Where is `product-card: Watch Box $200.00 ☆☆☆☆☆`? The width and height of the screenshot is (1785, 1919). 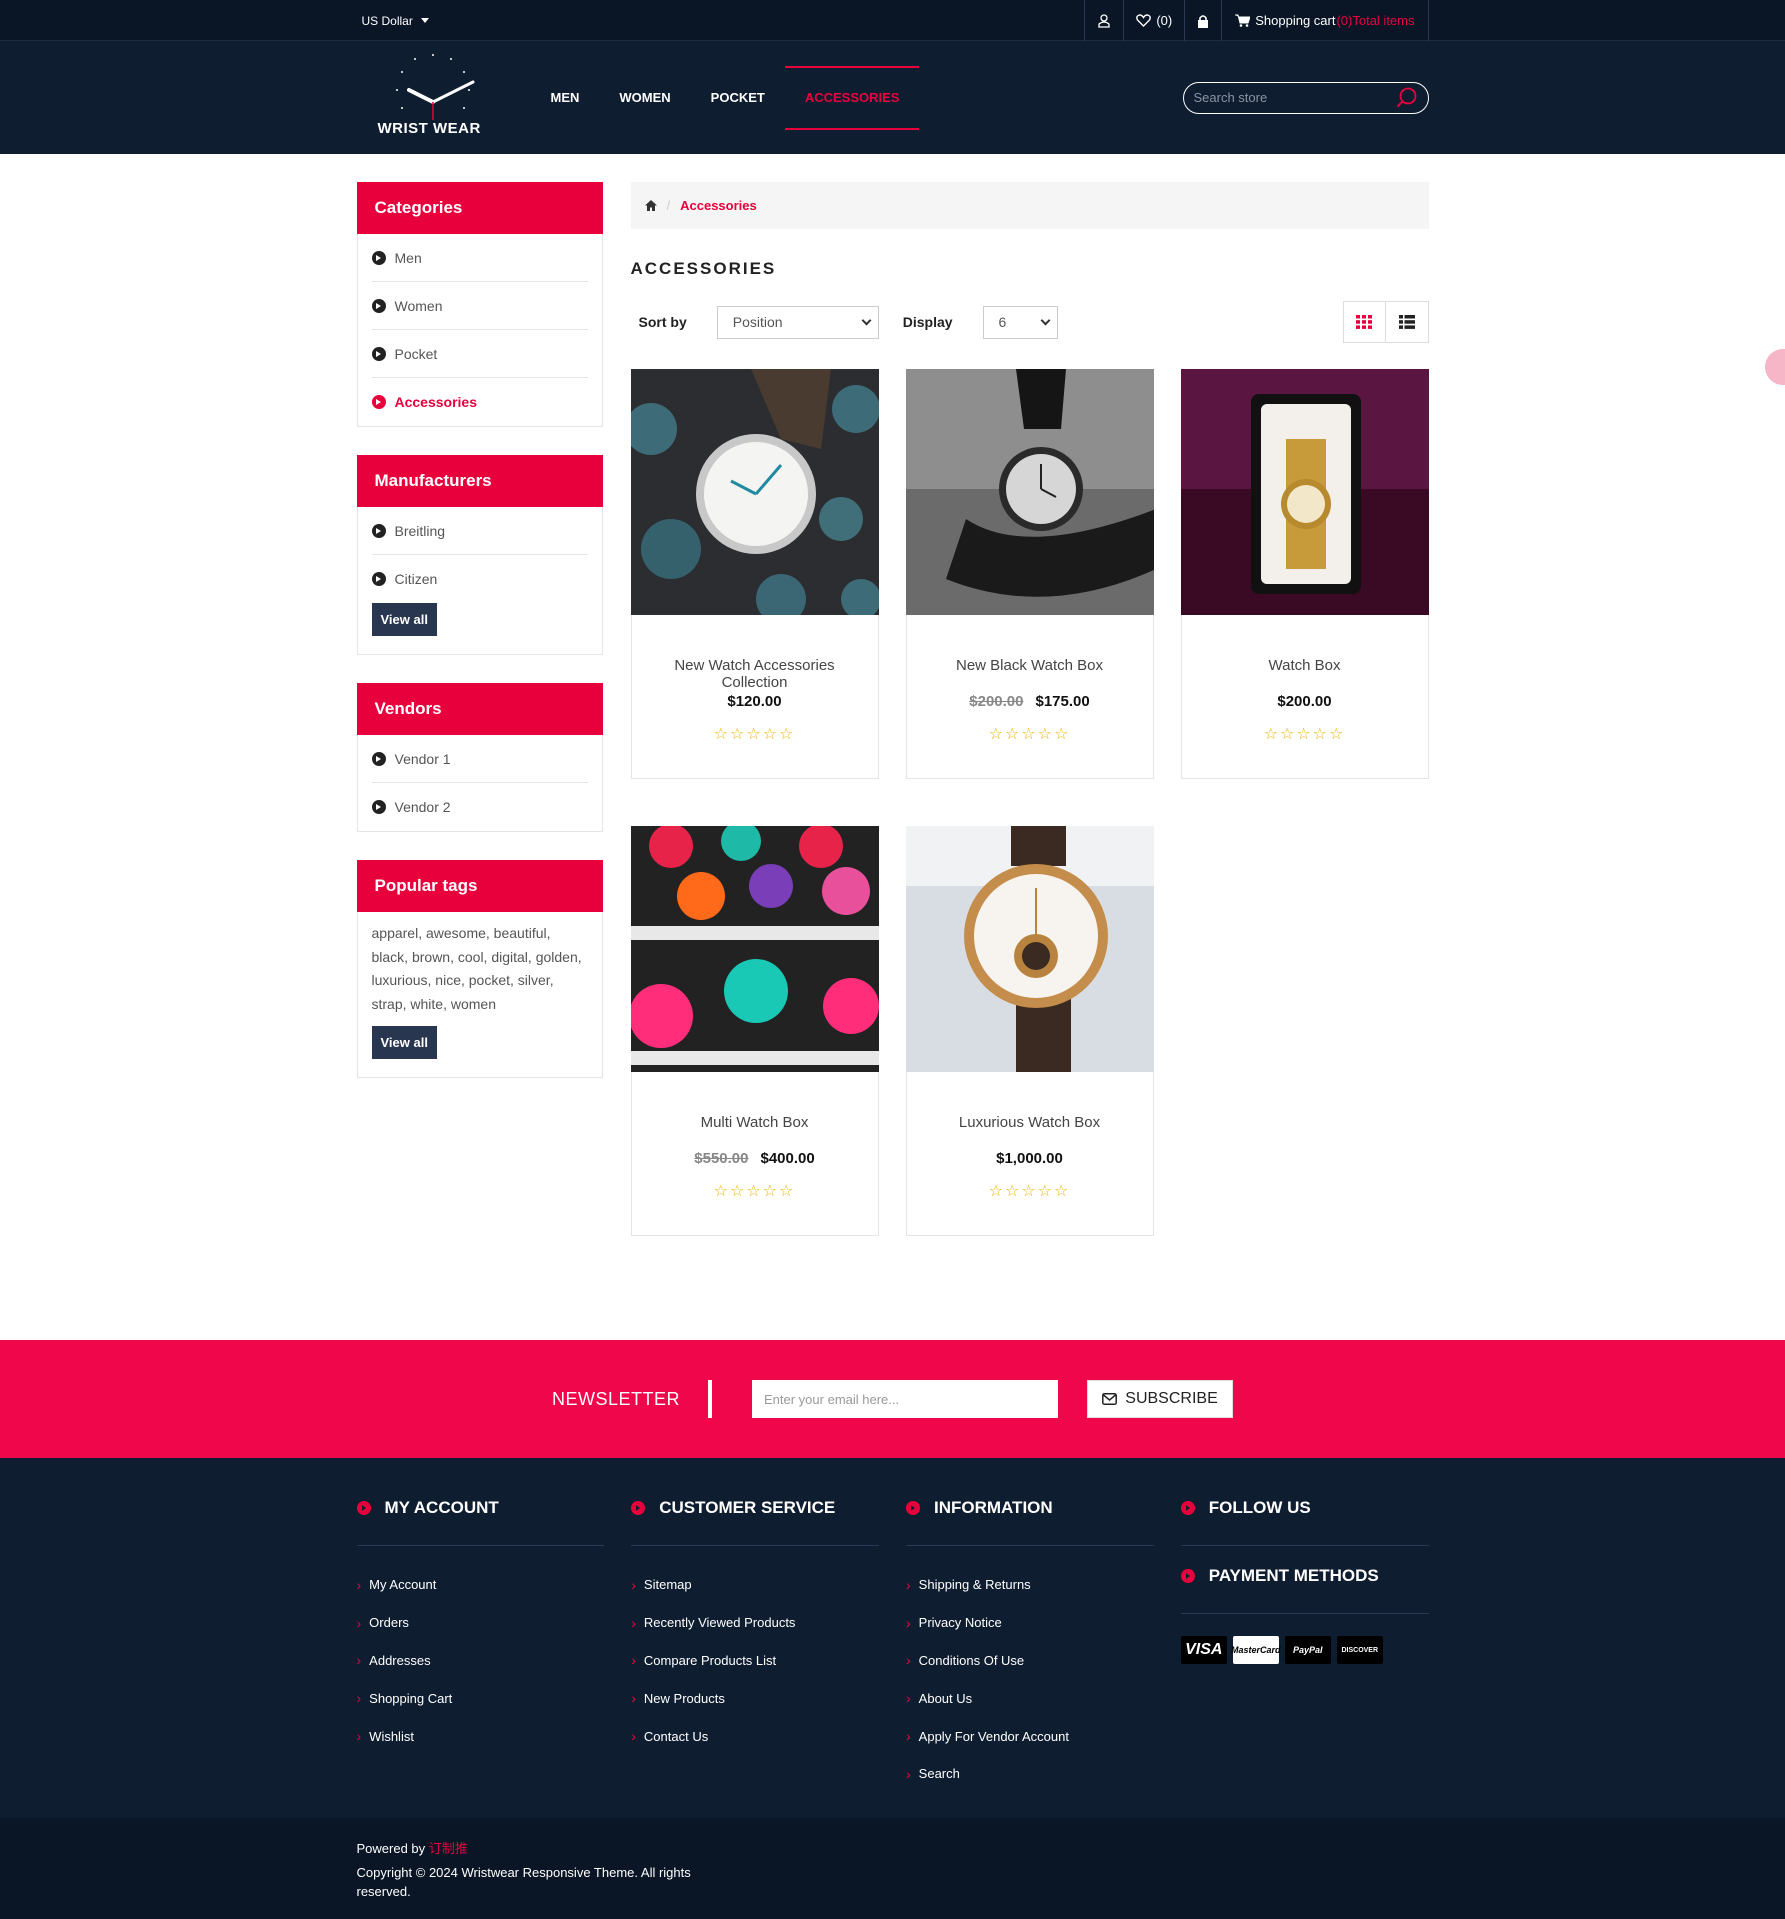
product-card: Watch Box $200.00 ☆☆☆☆☆ is located at coordinates (1304, 574).